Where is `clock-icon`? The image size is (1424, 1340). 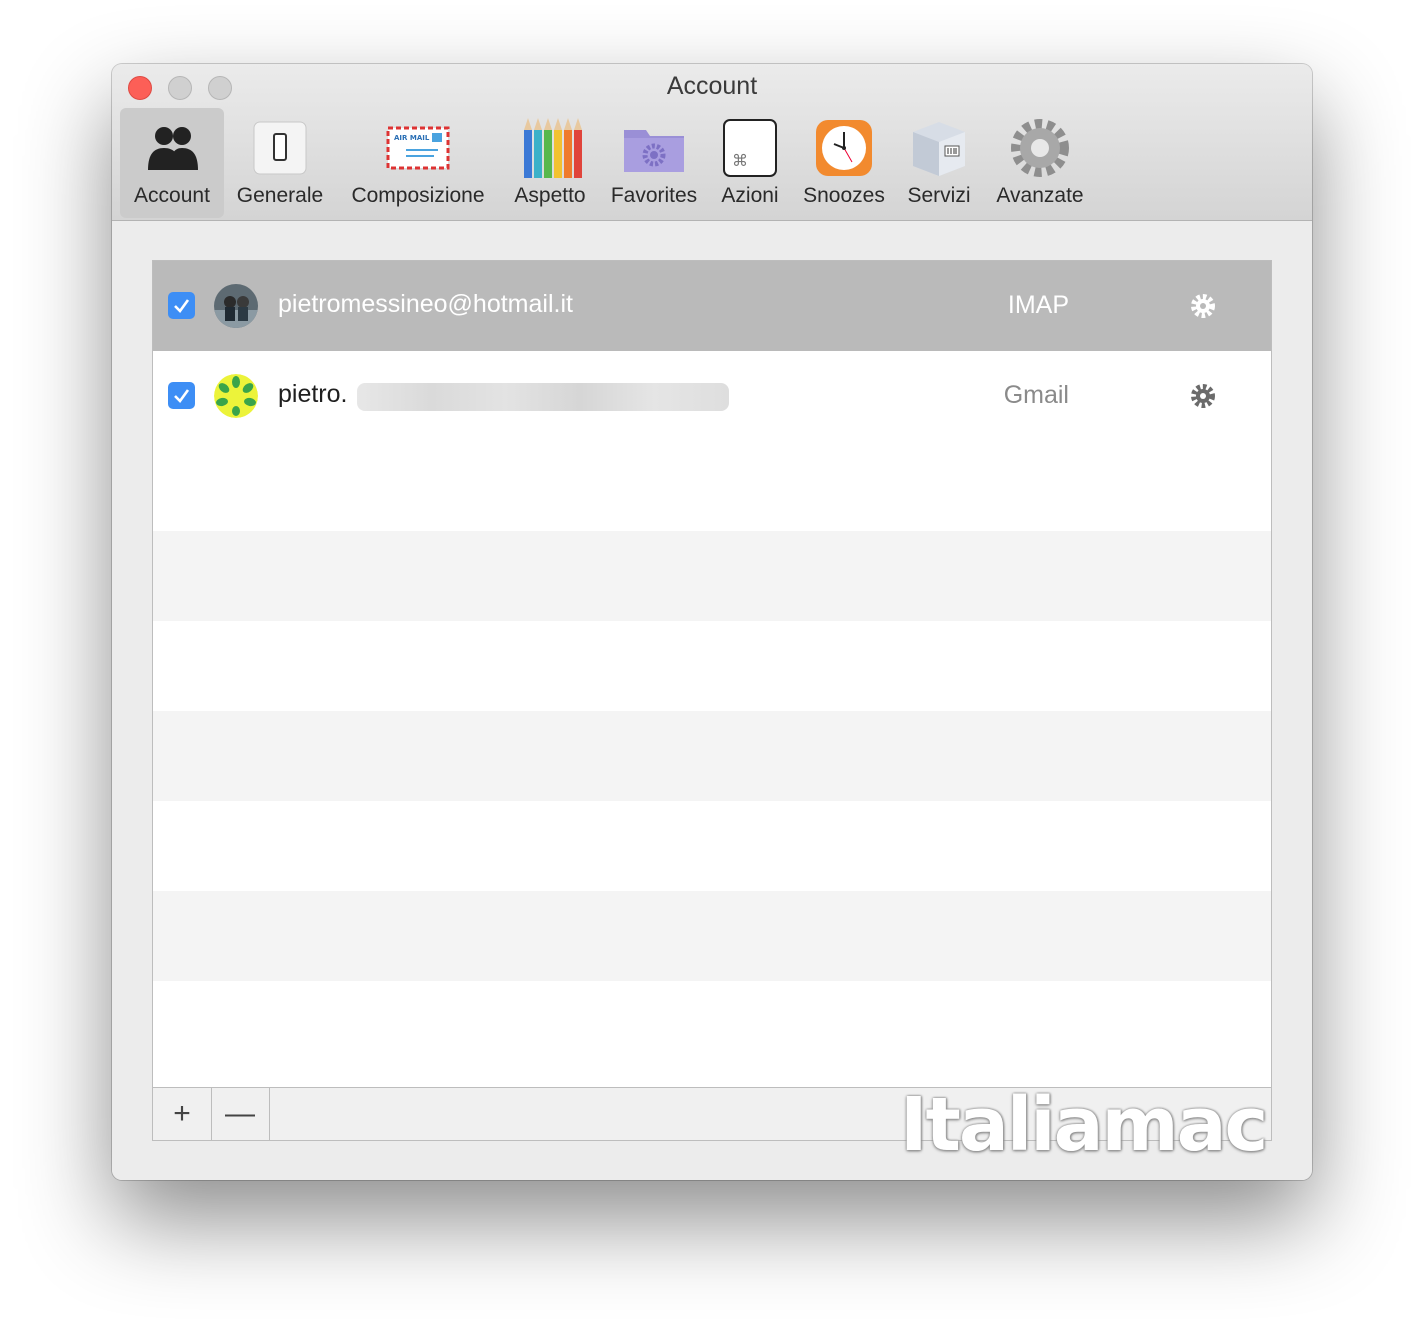 clock-icon is located at coordinates (844, 148).